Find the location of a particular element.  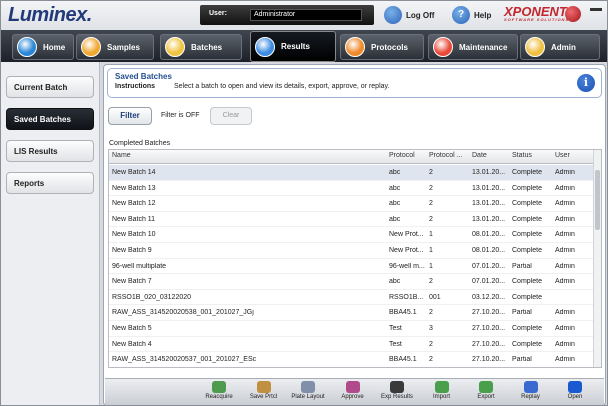

user-field: Administrator is located at coordinates (306, 15).